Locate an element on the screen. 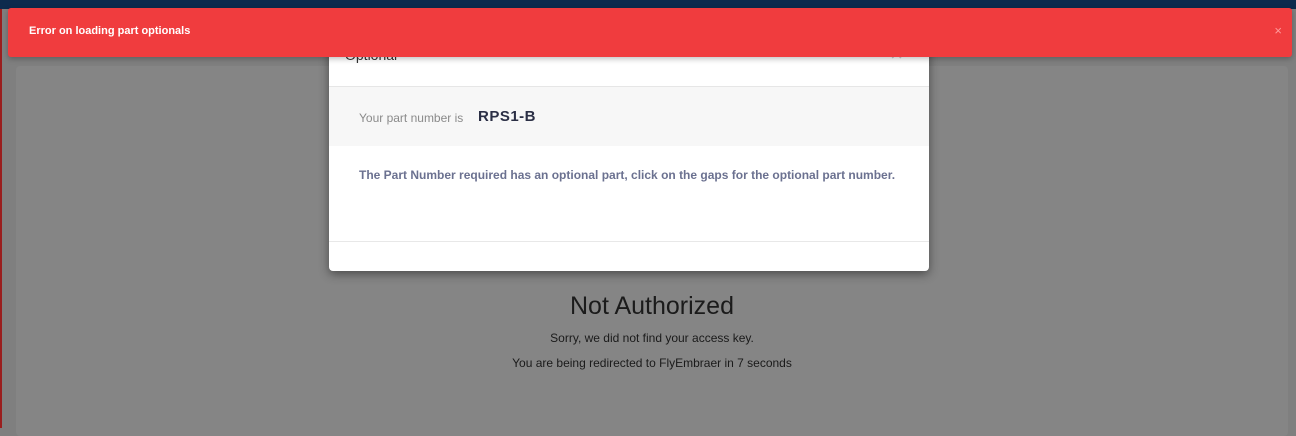 The height and width of the screenshot is (436, 1296). toast-close-icon: × is located at coordinates (1278, 30).